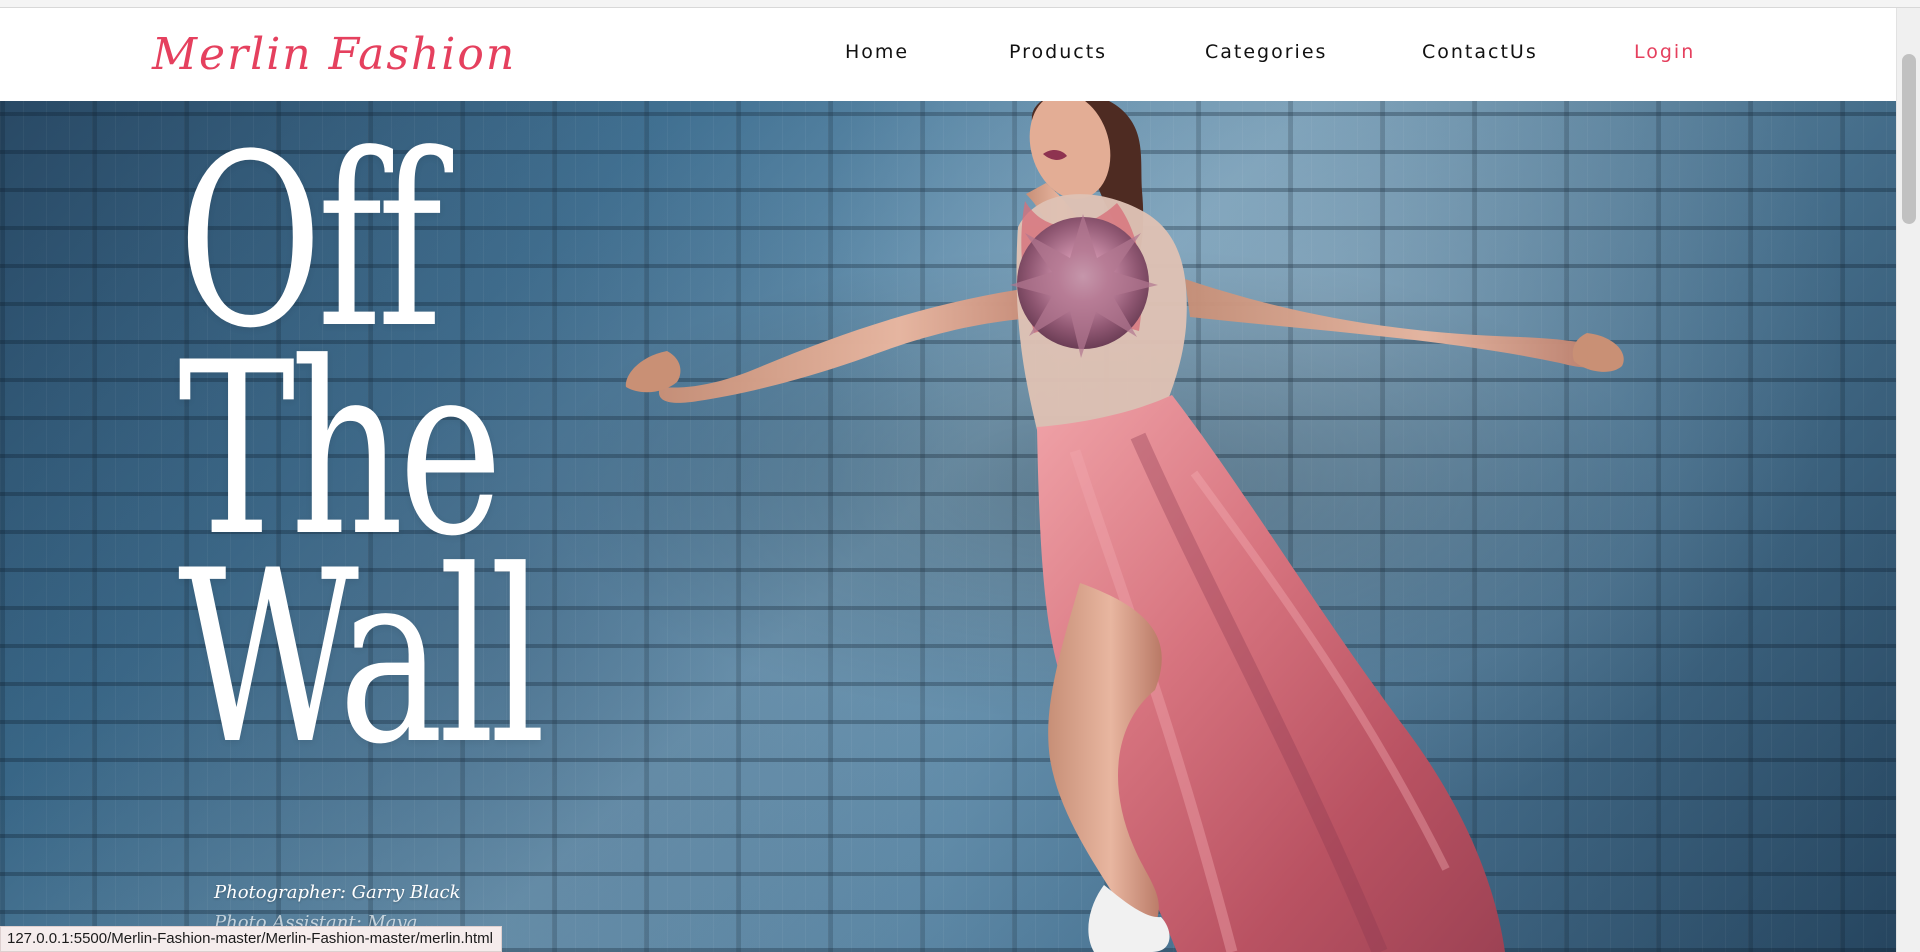 This screenshot has height=952, width=1920. What do you see at coordinates (1908, 480) in the screenshot?
I see `vertical-scrollbar` at bounding box center [1908, 480].